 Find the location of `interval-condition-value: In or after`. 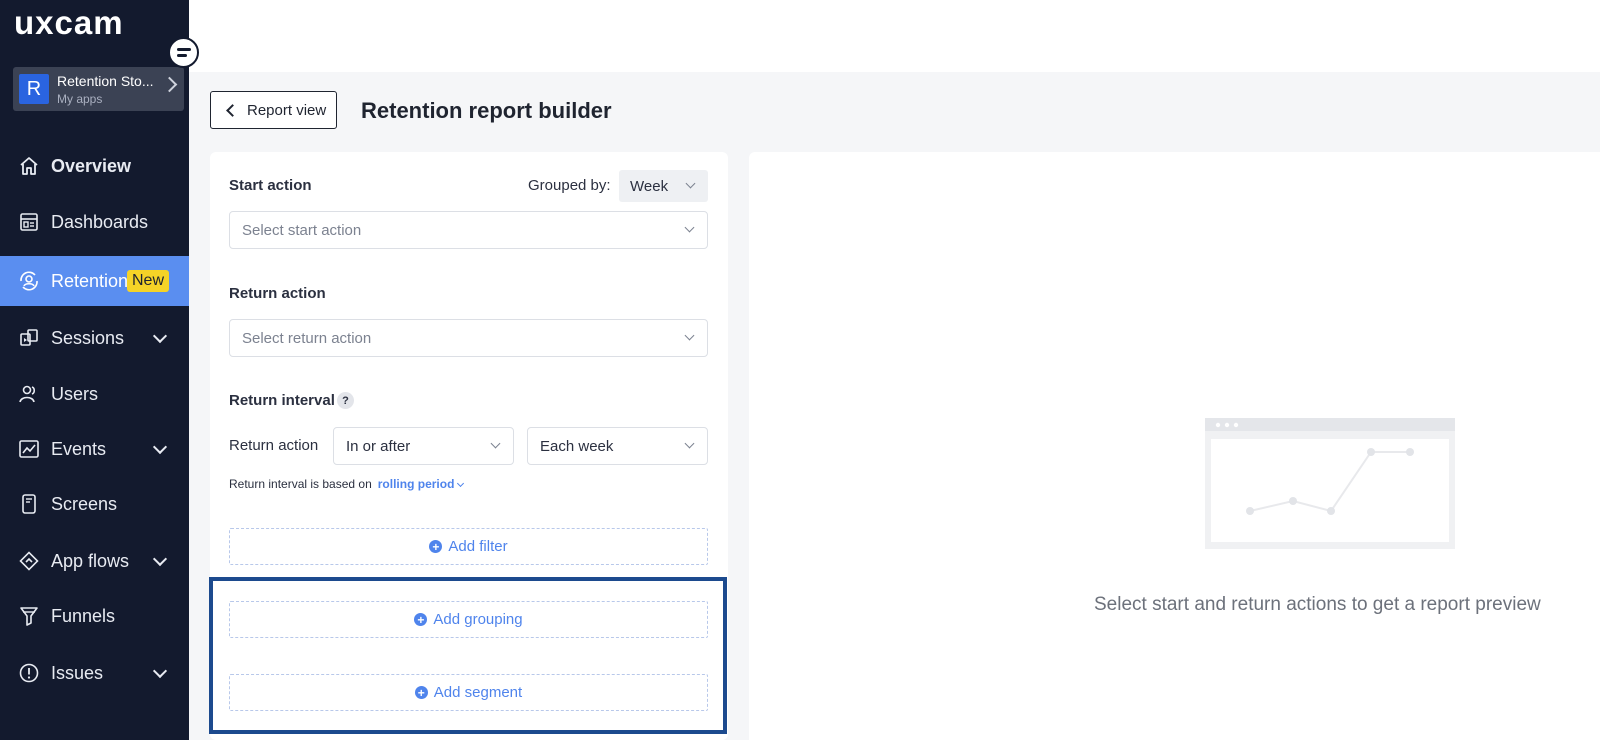

interval-condition-value: In or after is located at coordinates (378, 446).